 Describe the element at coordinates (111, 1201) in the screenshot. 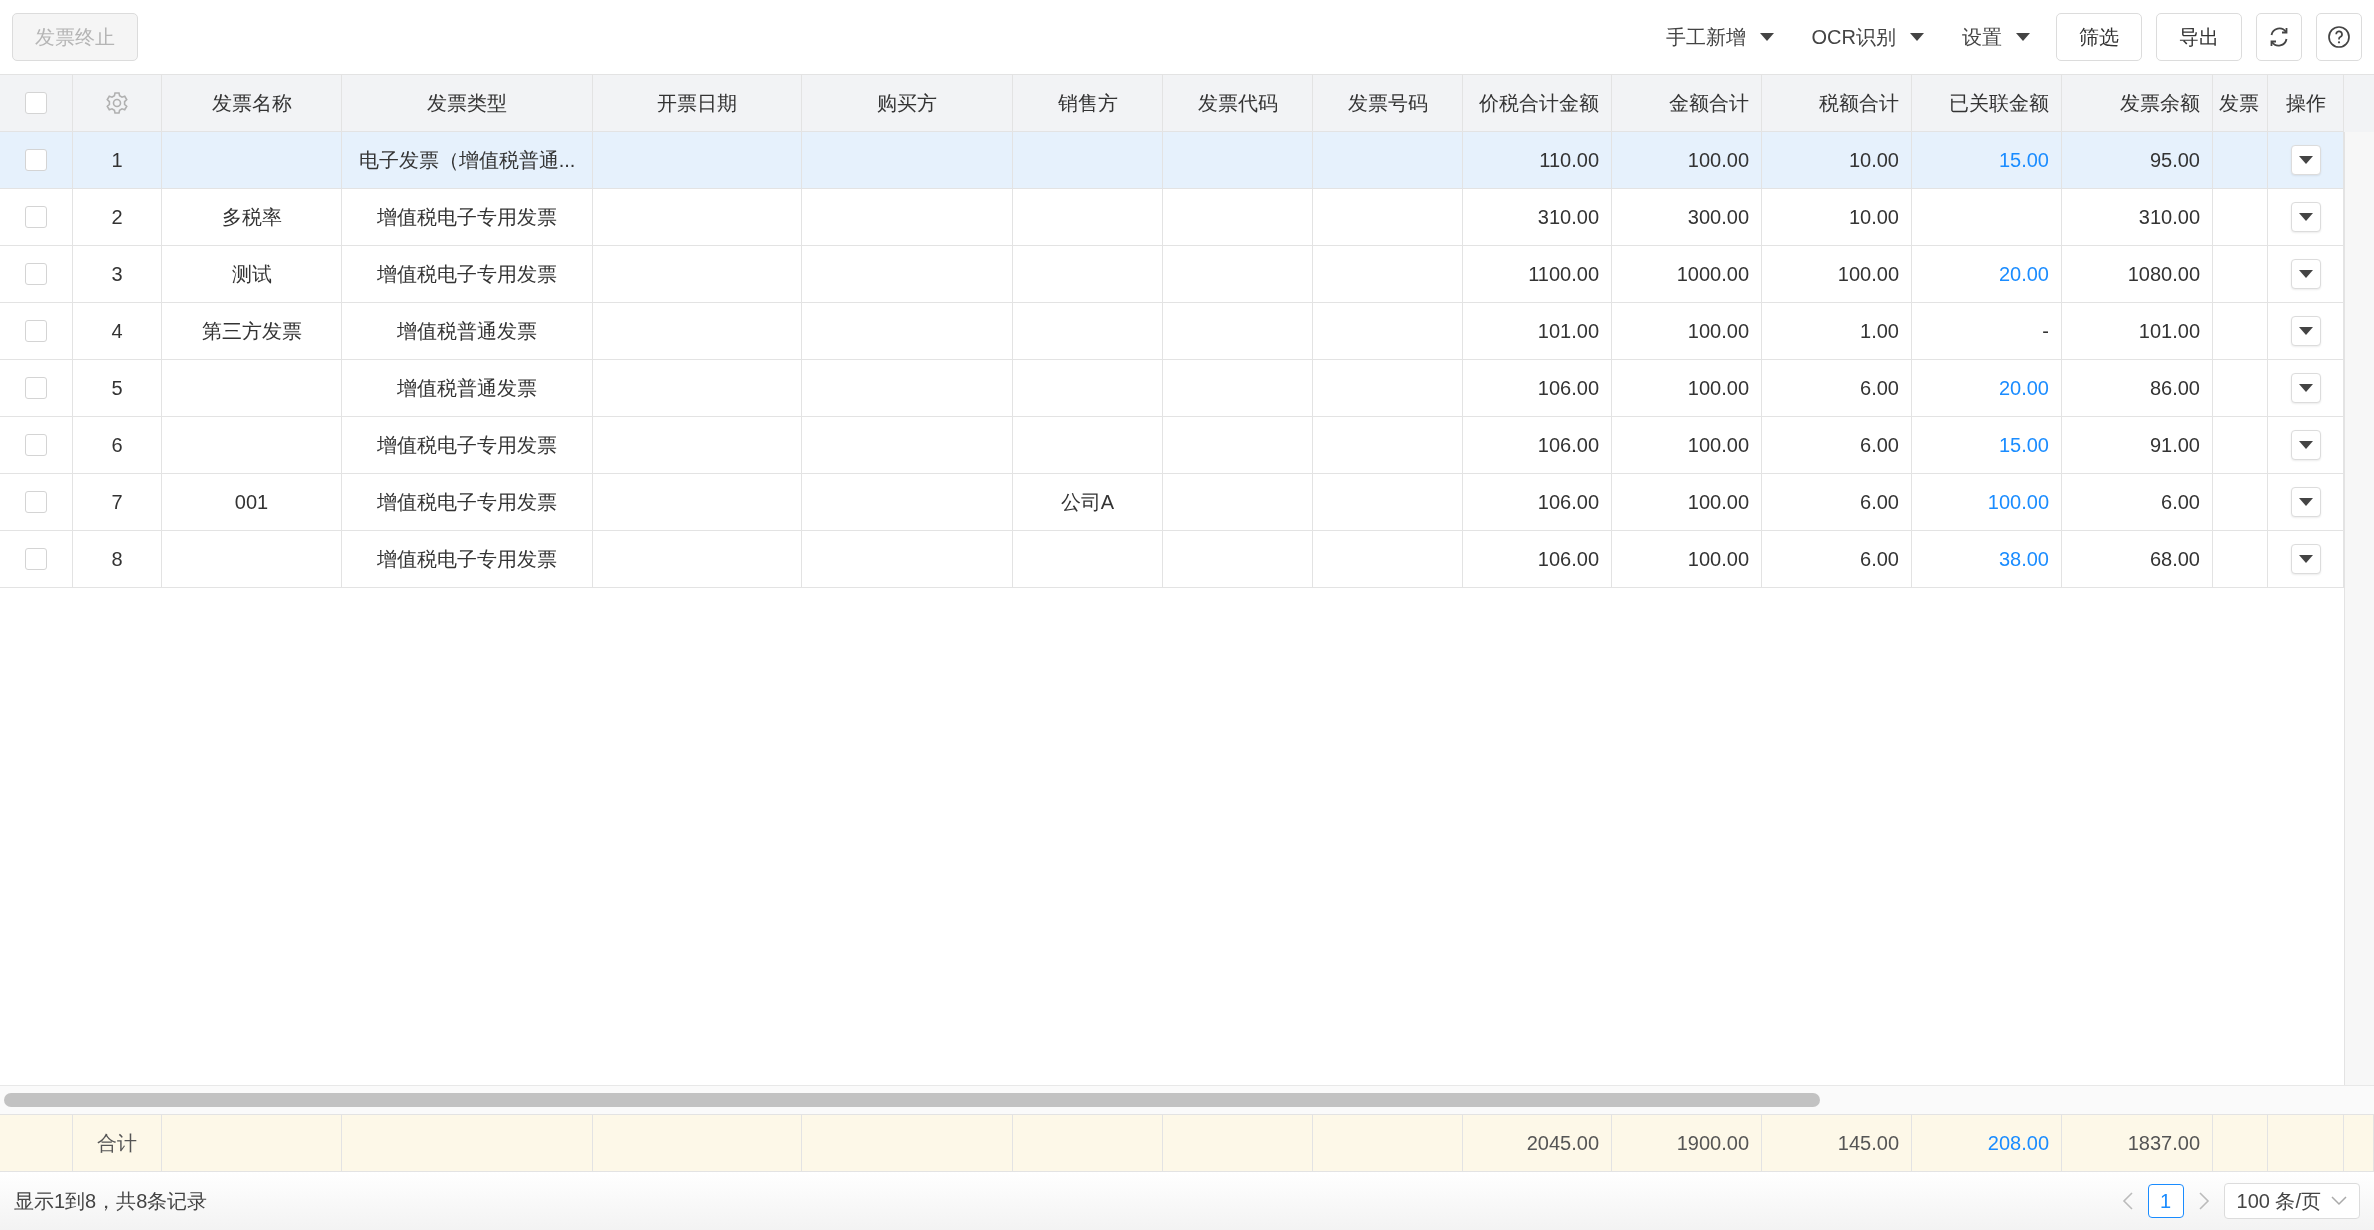

I see `record-summary: 显示1到8，共8条记录` at that location.